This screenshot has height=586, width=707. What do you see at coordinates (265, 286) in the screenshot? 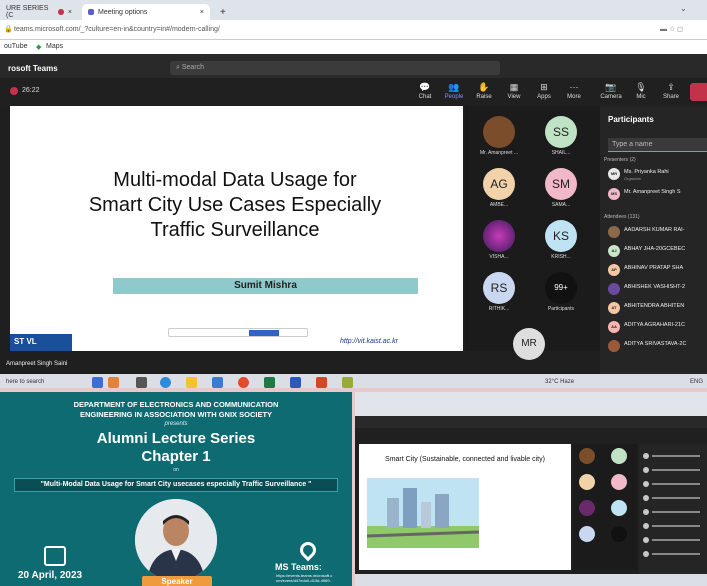
I see `presenter-band: Sumit Mishra` at bounding box center [265, 286].